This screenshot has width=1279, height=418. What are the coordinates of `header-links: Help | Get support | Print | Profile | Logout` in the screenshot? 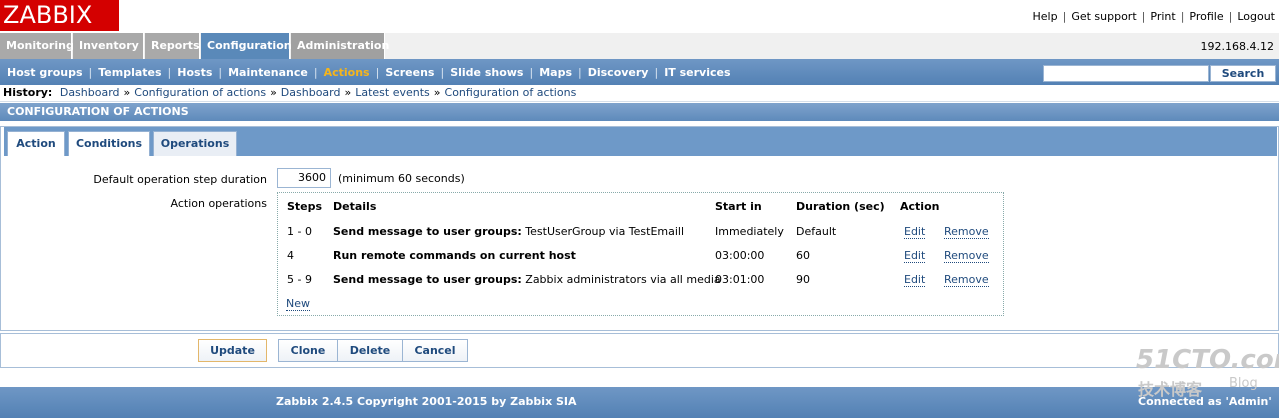 It's located at (1153, 16).